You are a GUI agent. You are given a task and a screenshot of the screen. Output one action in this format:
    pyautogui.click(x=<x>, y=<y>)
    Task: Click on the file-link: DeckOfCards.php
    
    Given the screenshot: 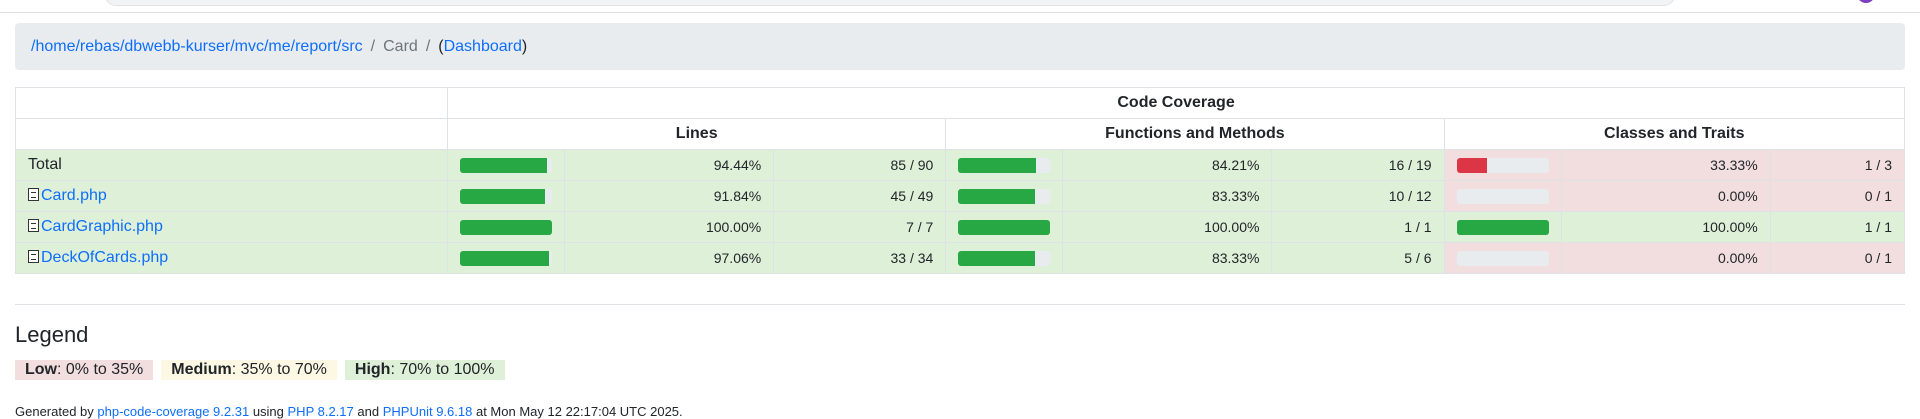 What is the action you would take?
    pyautogui.click(x=104, y=257)
    